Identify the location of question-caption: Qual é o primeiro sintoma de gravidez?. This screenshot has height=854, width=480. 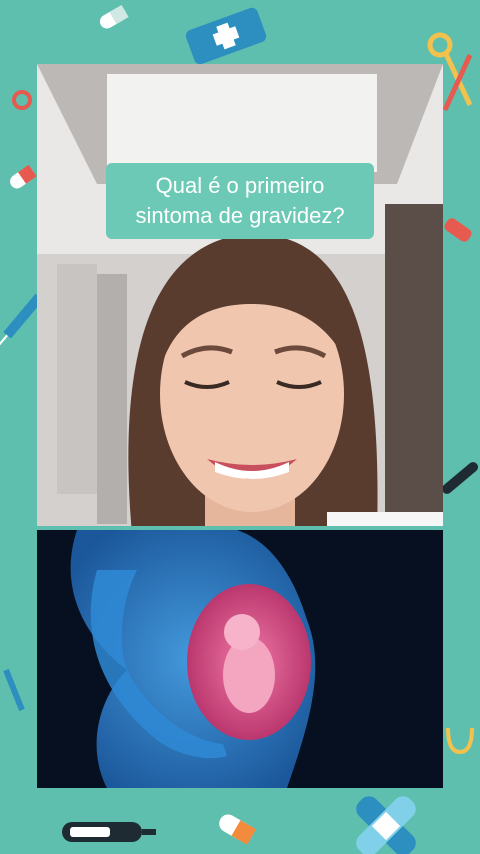
(240, 201).